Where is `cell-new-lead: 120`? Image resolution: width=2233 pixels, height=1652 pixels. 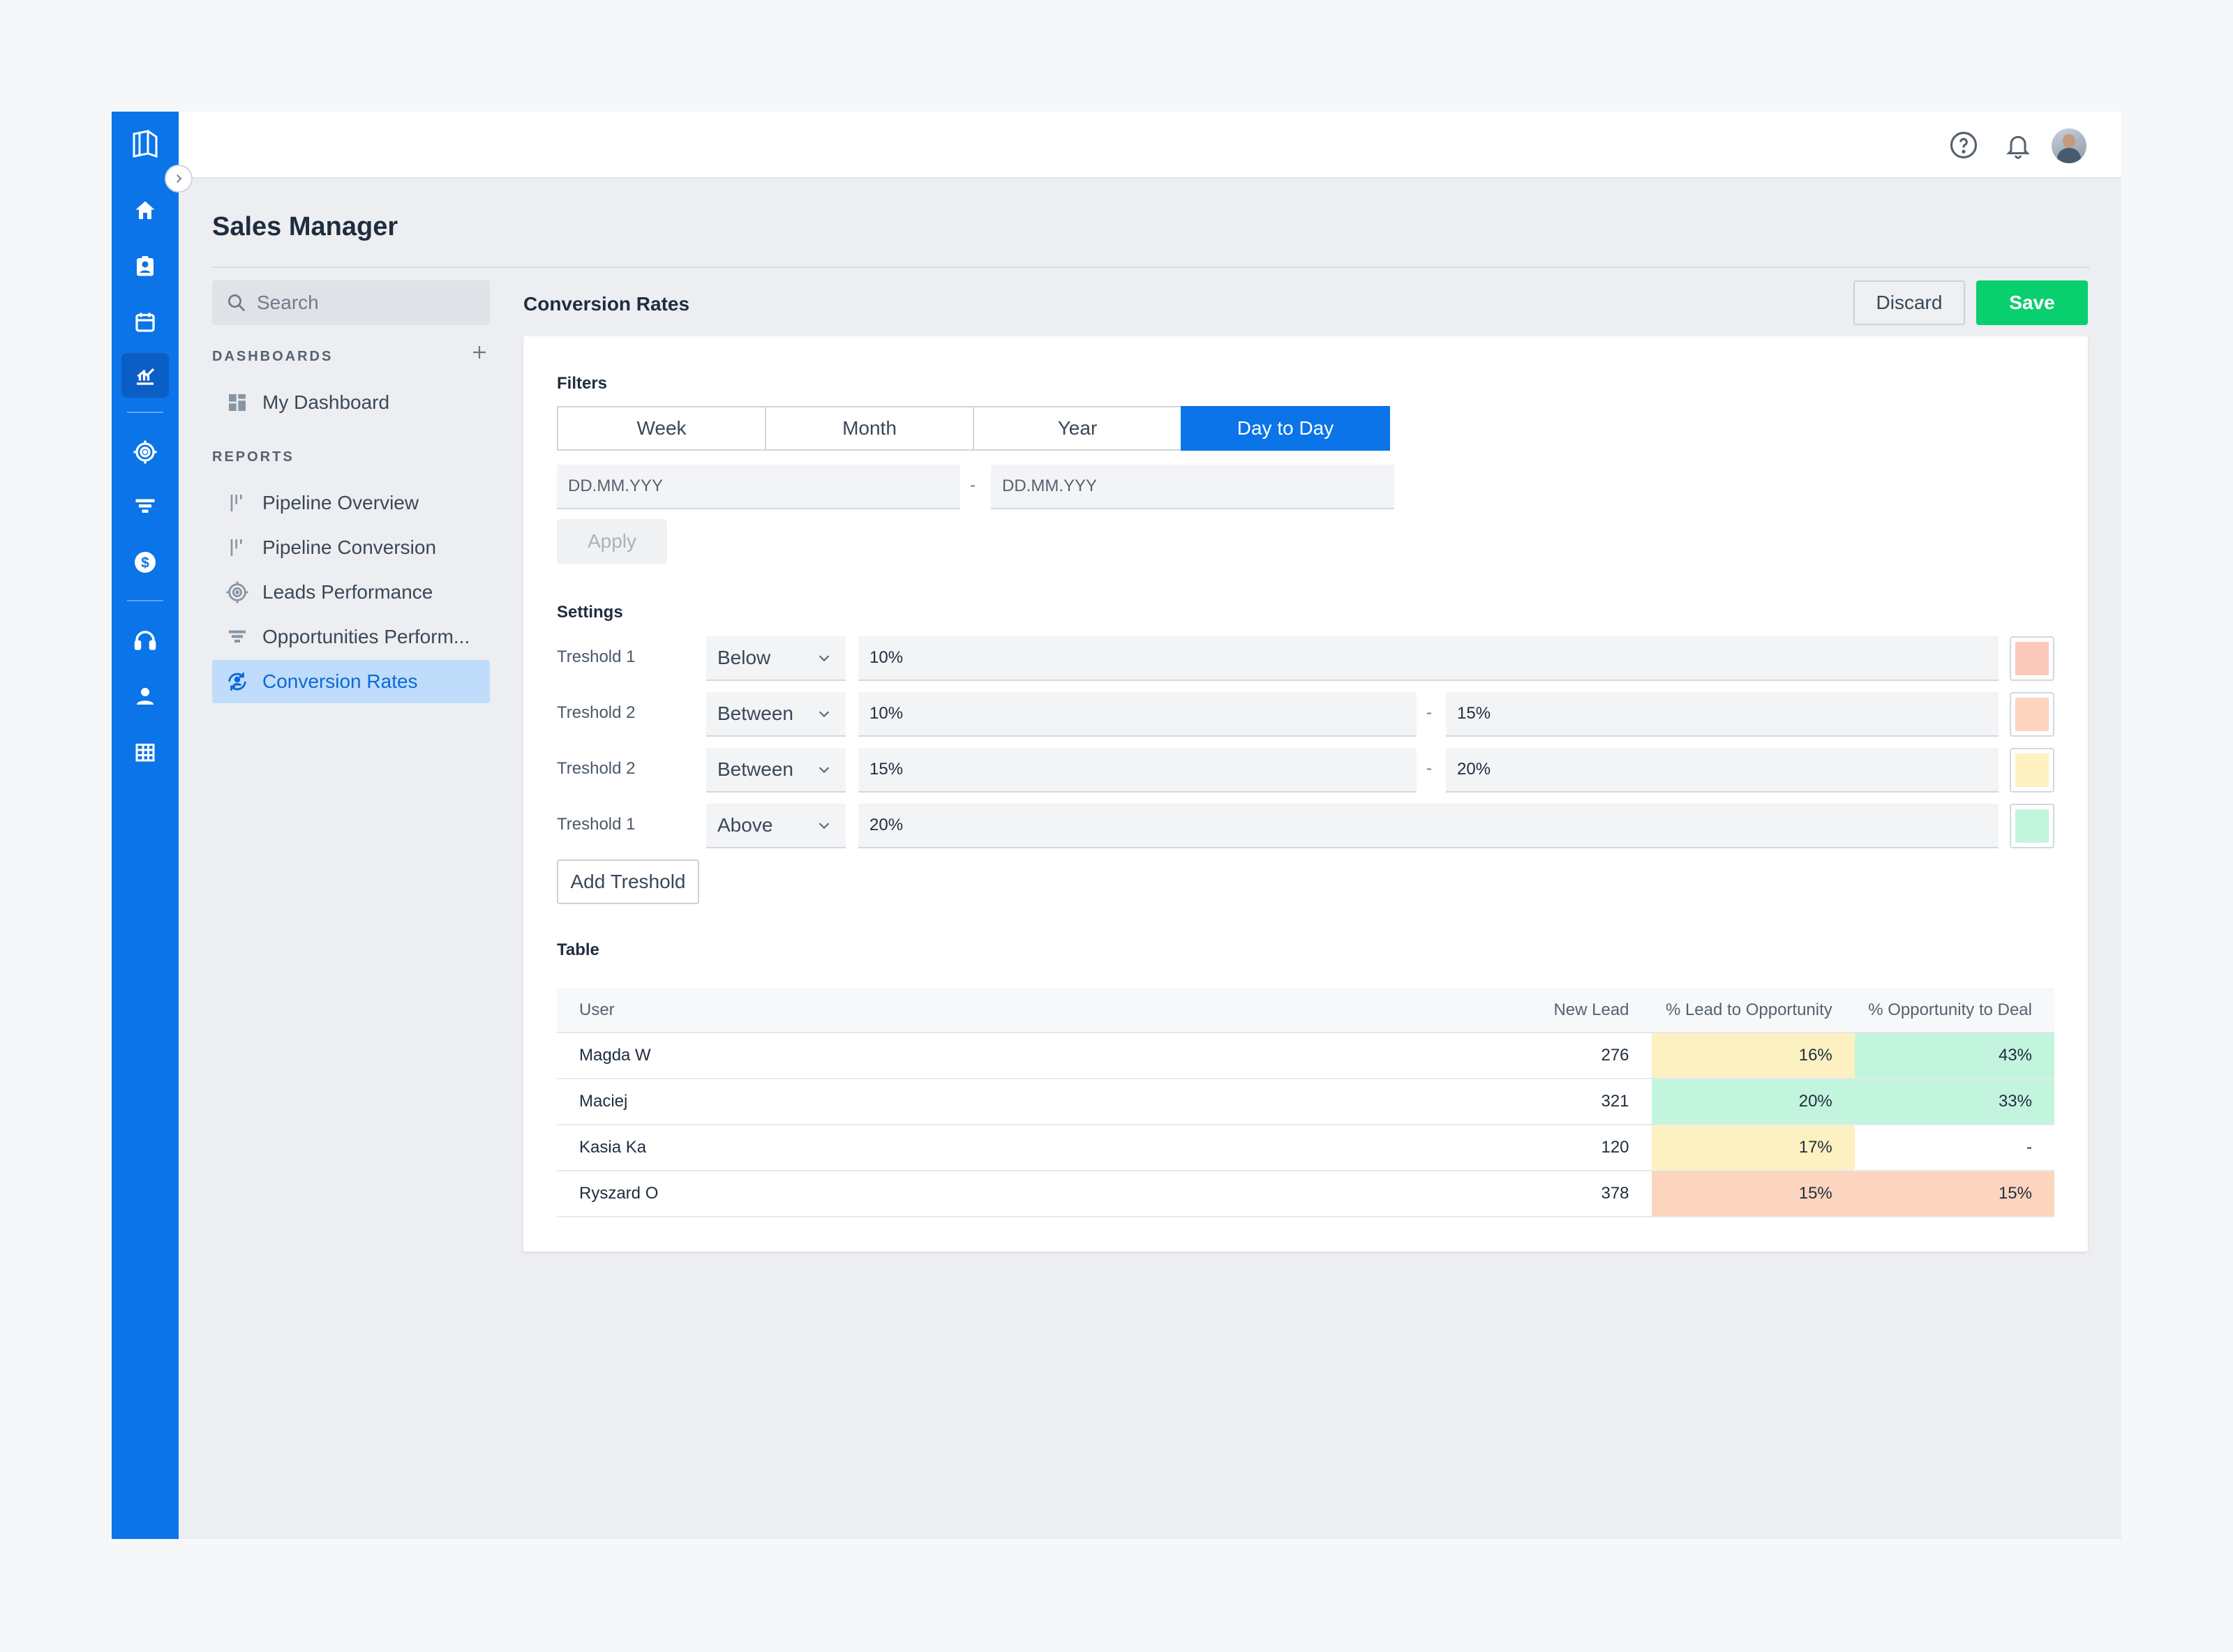 cell-new-lead: 120 is located at coordinates (1558, 1148).